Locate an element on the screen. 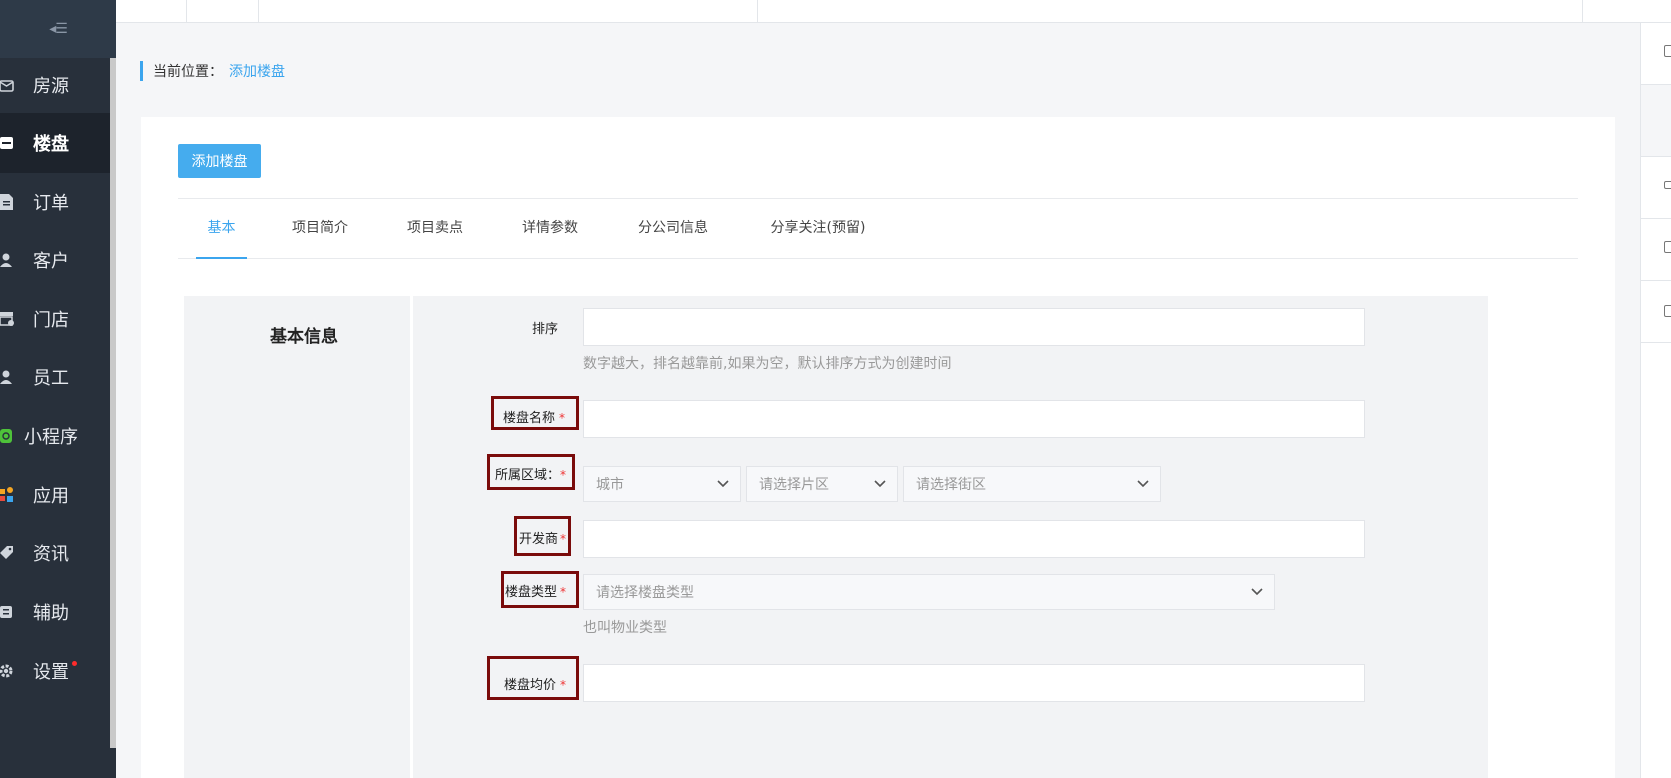 The image size is (1671, 778). district-select: 请选择片区 is located at coordinates (822, 484).